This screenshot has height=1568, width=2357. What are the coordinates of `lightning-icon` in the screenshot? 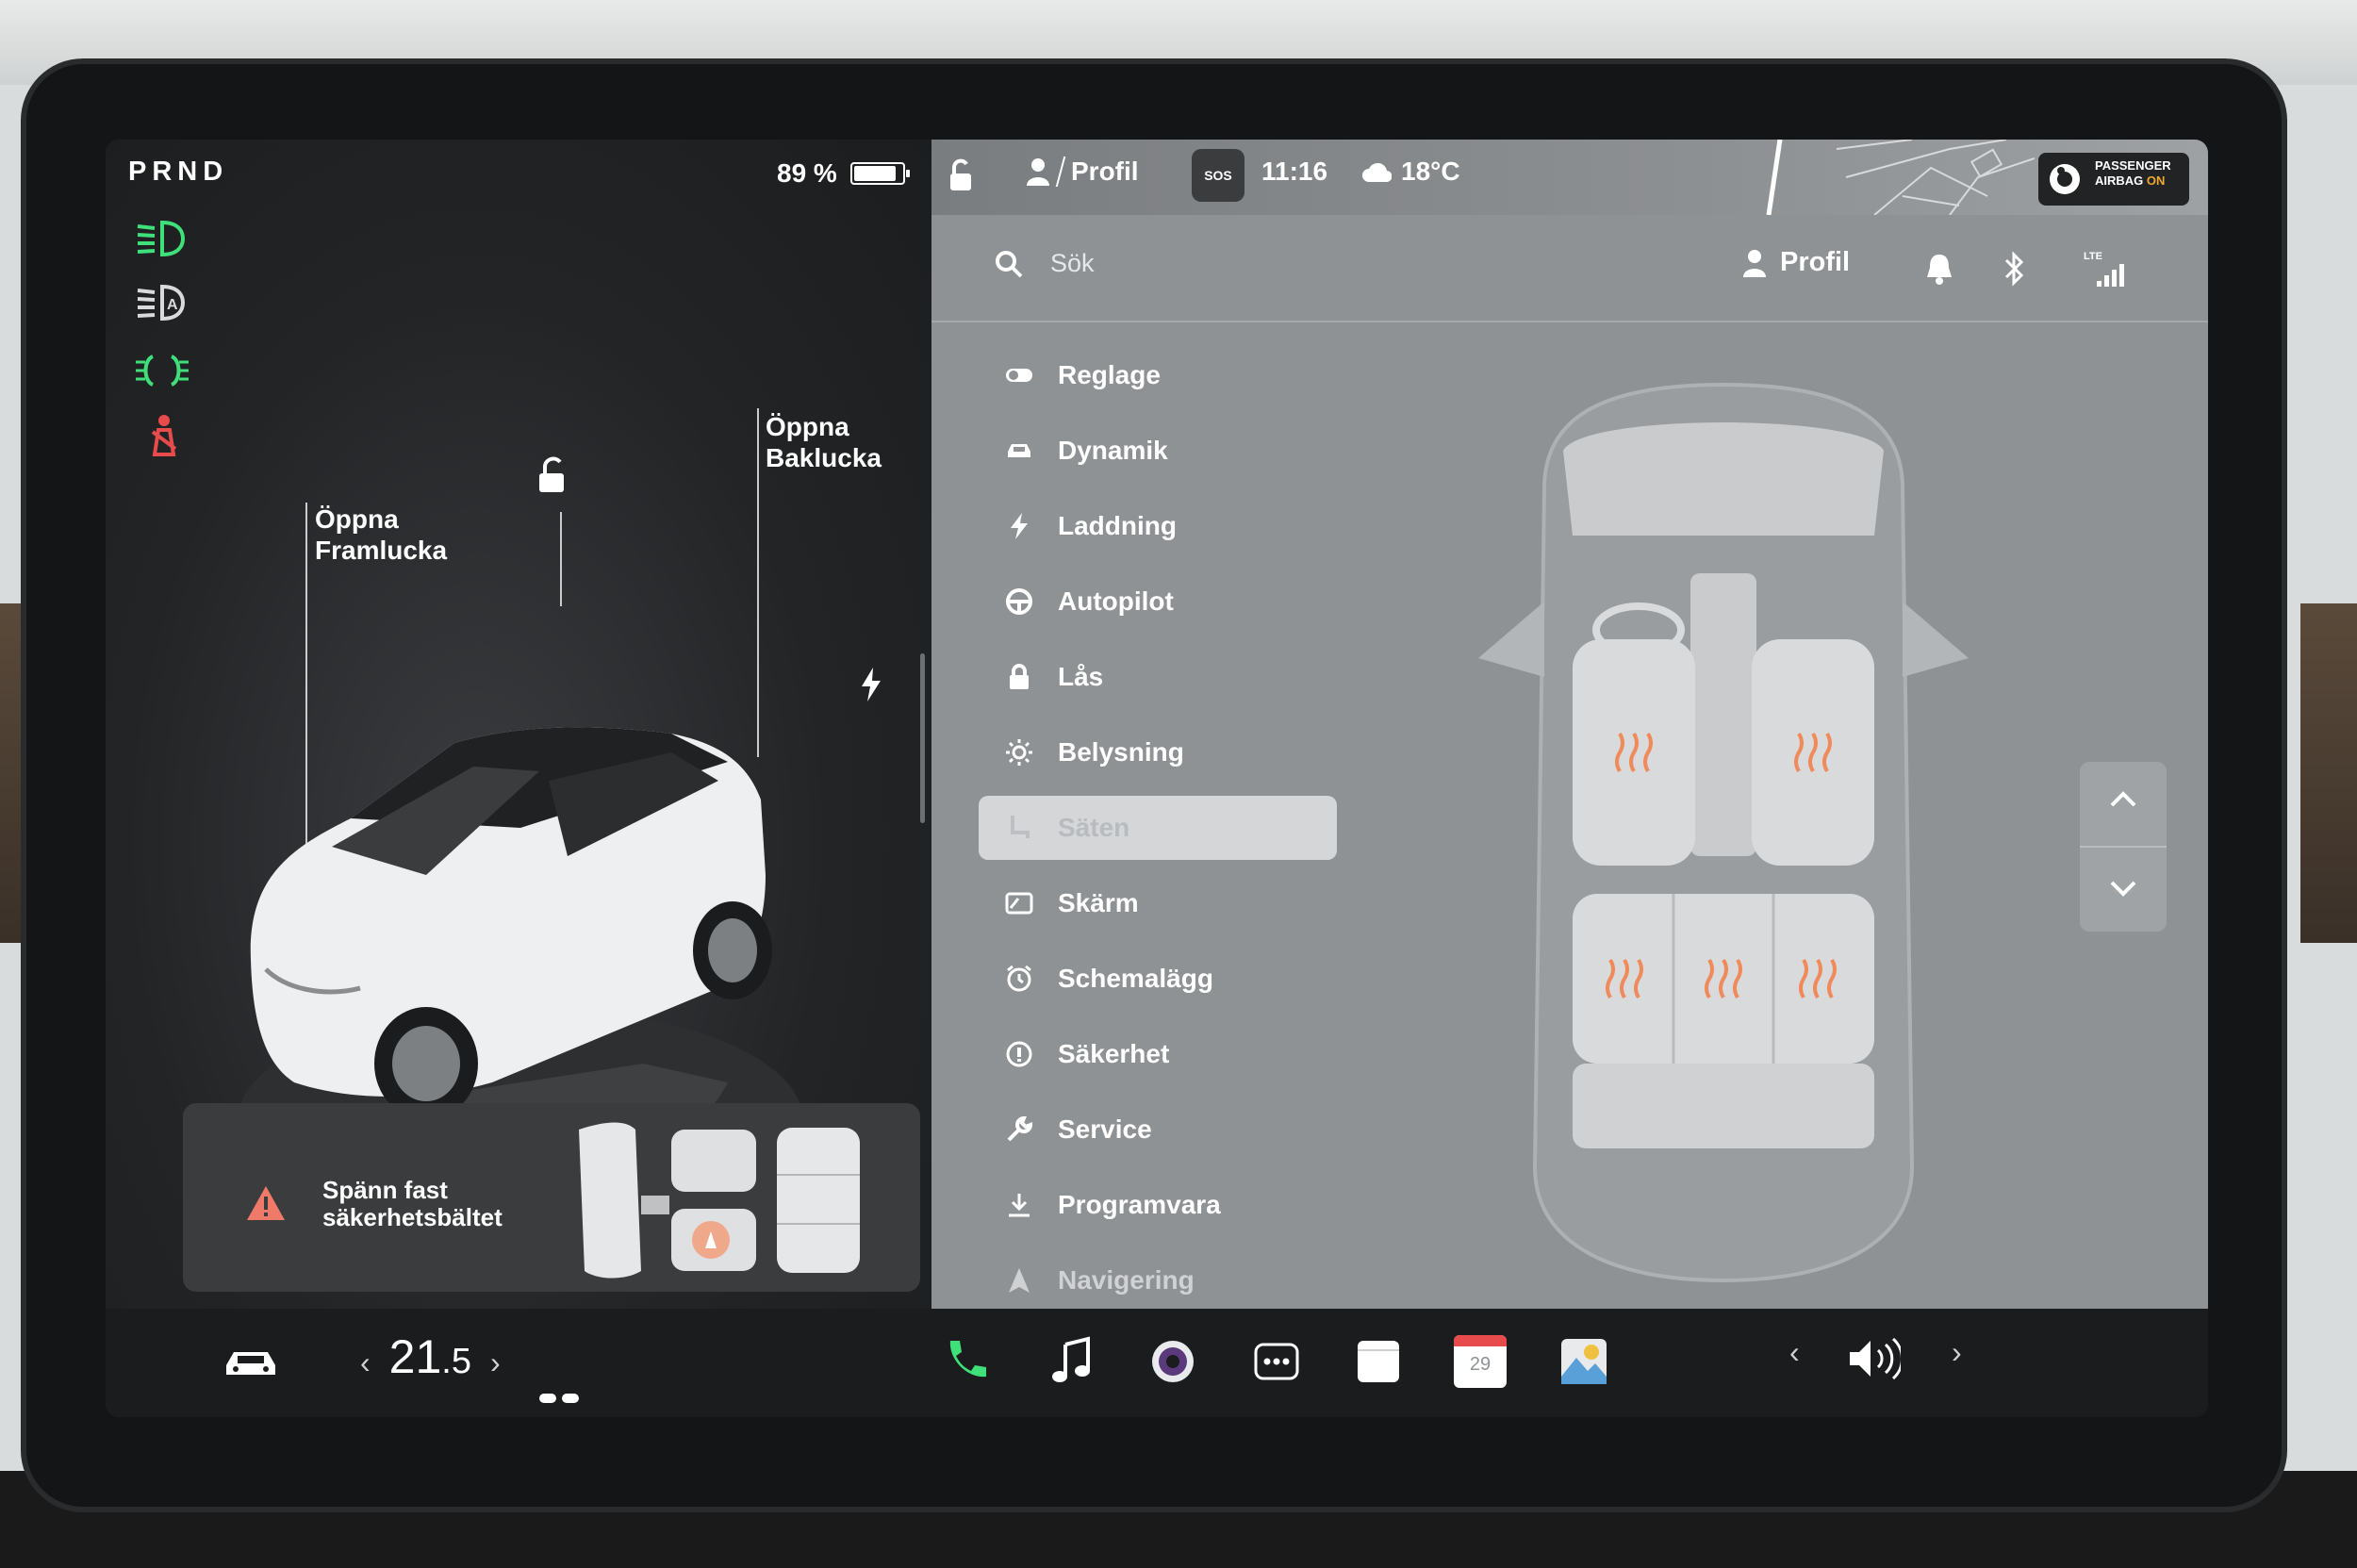 It's located at (1020, 526).